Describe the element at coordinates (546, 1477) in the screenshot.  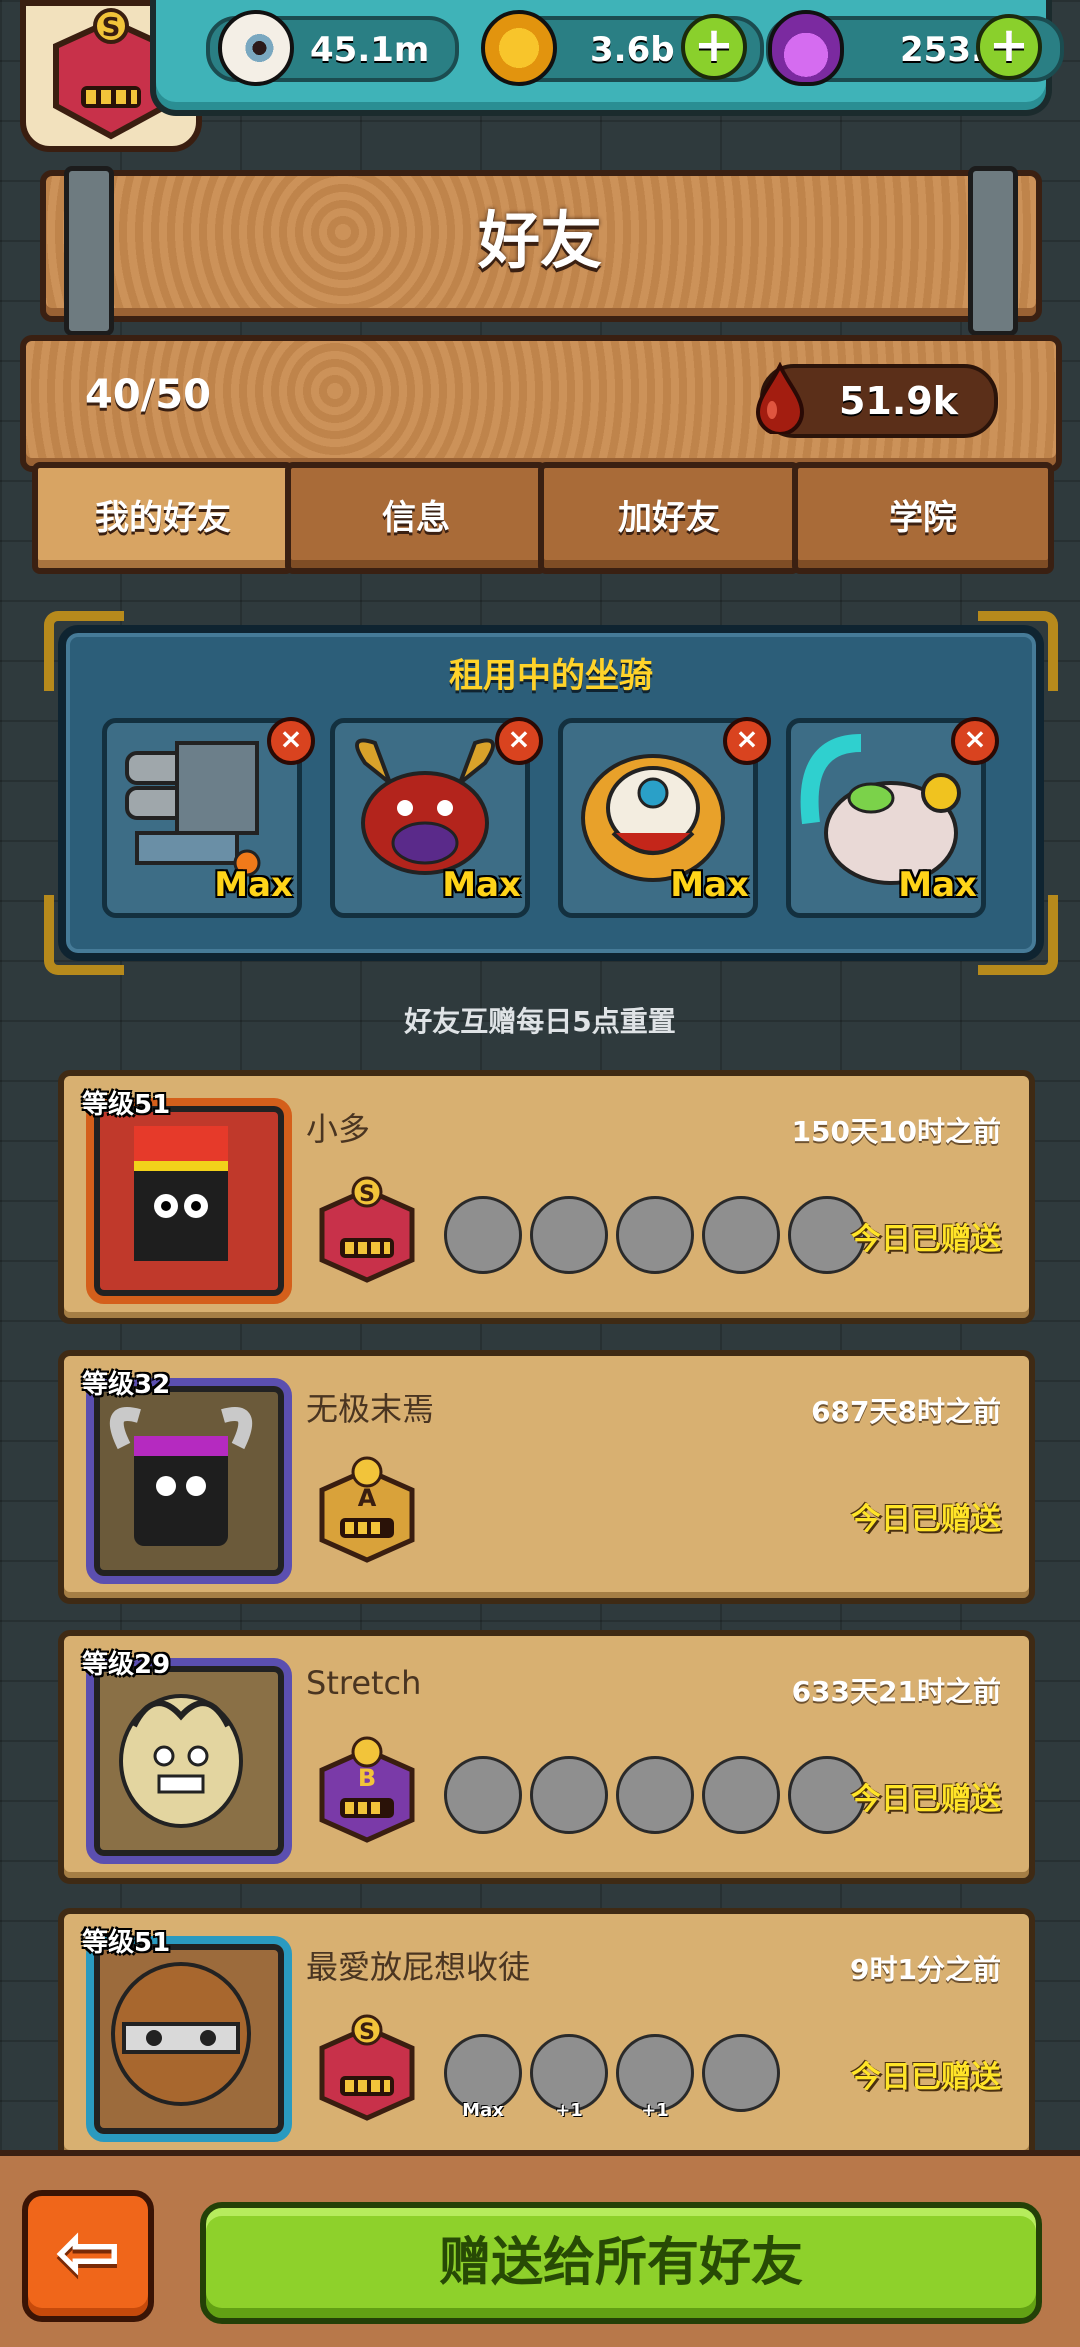
I see `friend-row: 等级32 无极末焉 687天8时之前 A 今日已赠送` at that location.